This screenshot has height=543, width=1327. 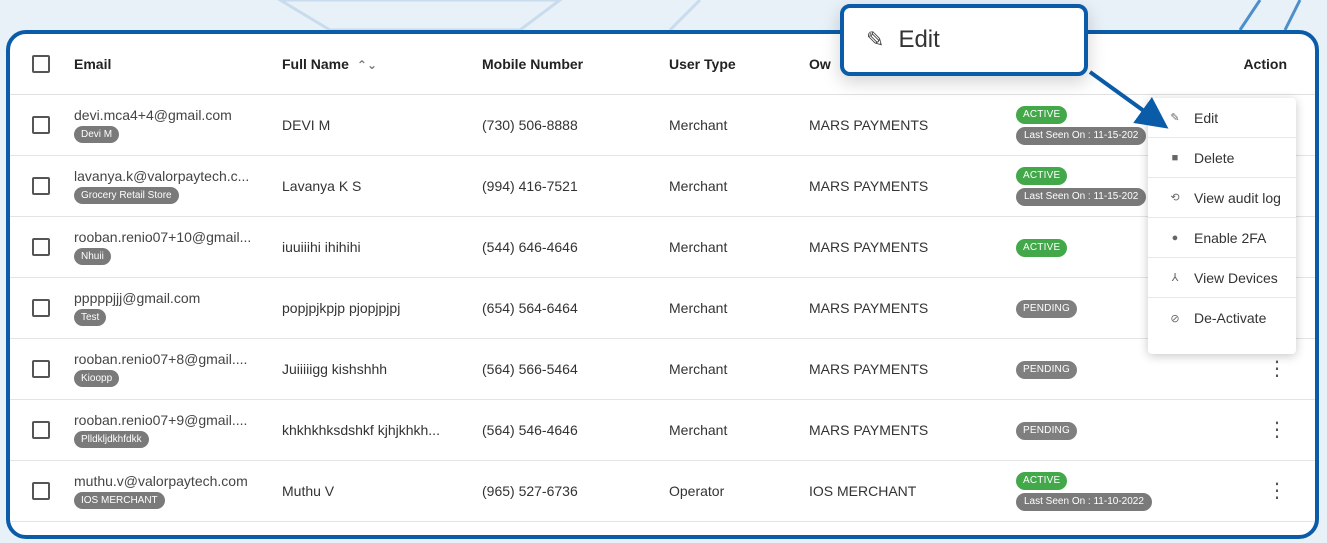 What do you see at coordinates (41, 63) in the screenshot?
I see `select-all-checkbox` at bounding box center [41, 63].